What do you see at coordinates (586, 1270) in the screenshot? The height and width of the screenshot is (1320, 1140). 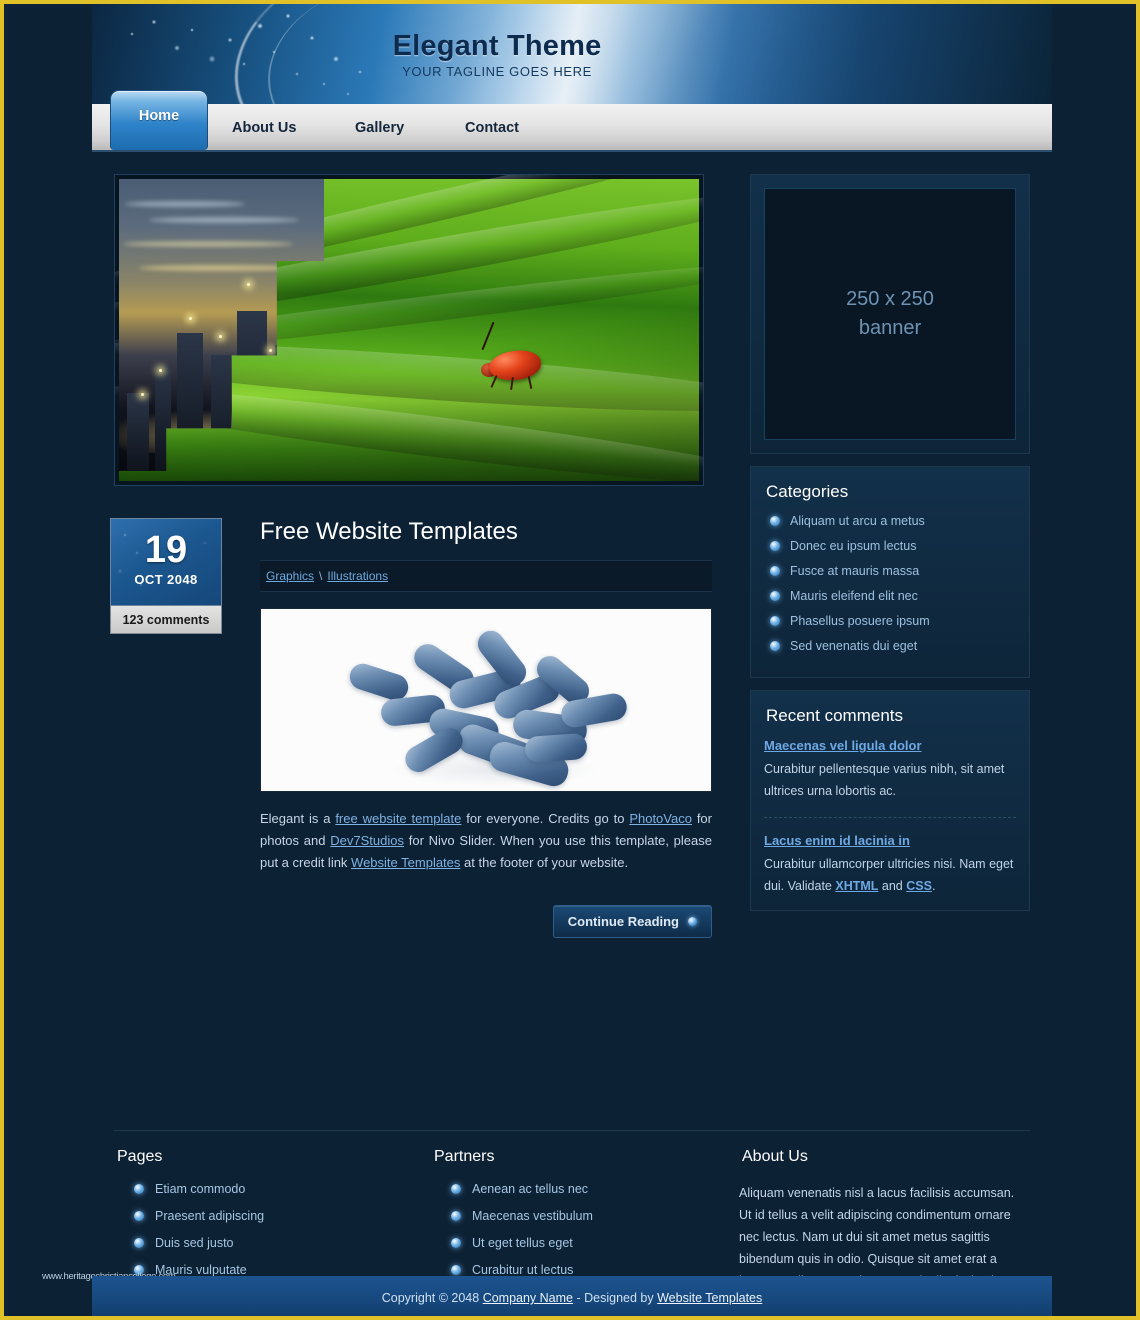 I see `footer-partner-item: Curabitur ut lectus` at bounding box center [586, 1270].